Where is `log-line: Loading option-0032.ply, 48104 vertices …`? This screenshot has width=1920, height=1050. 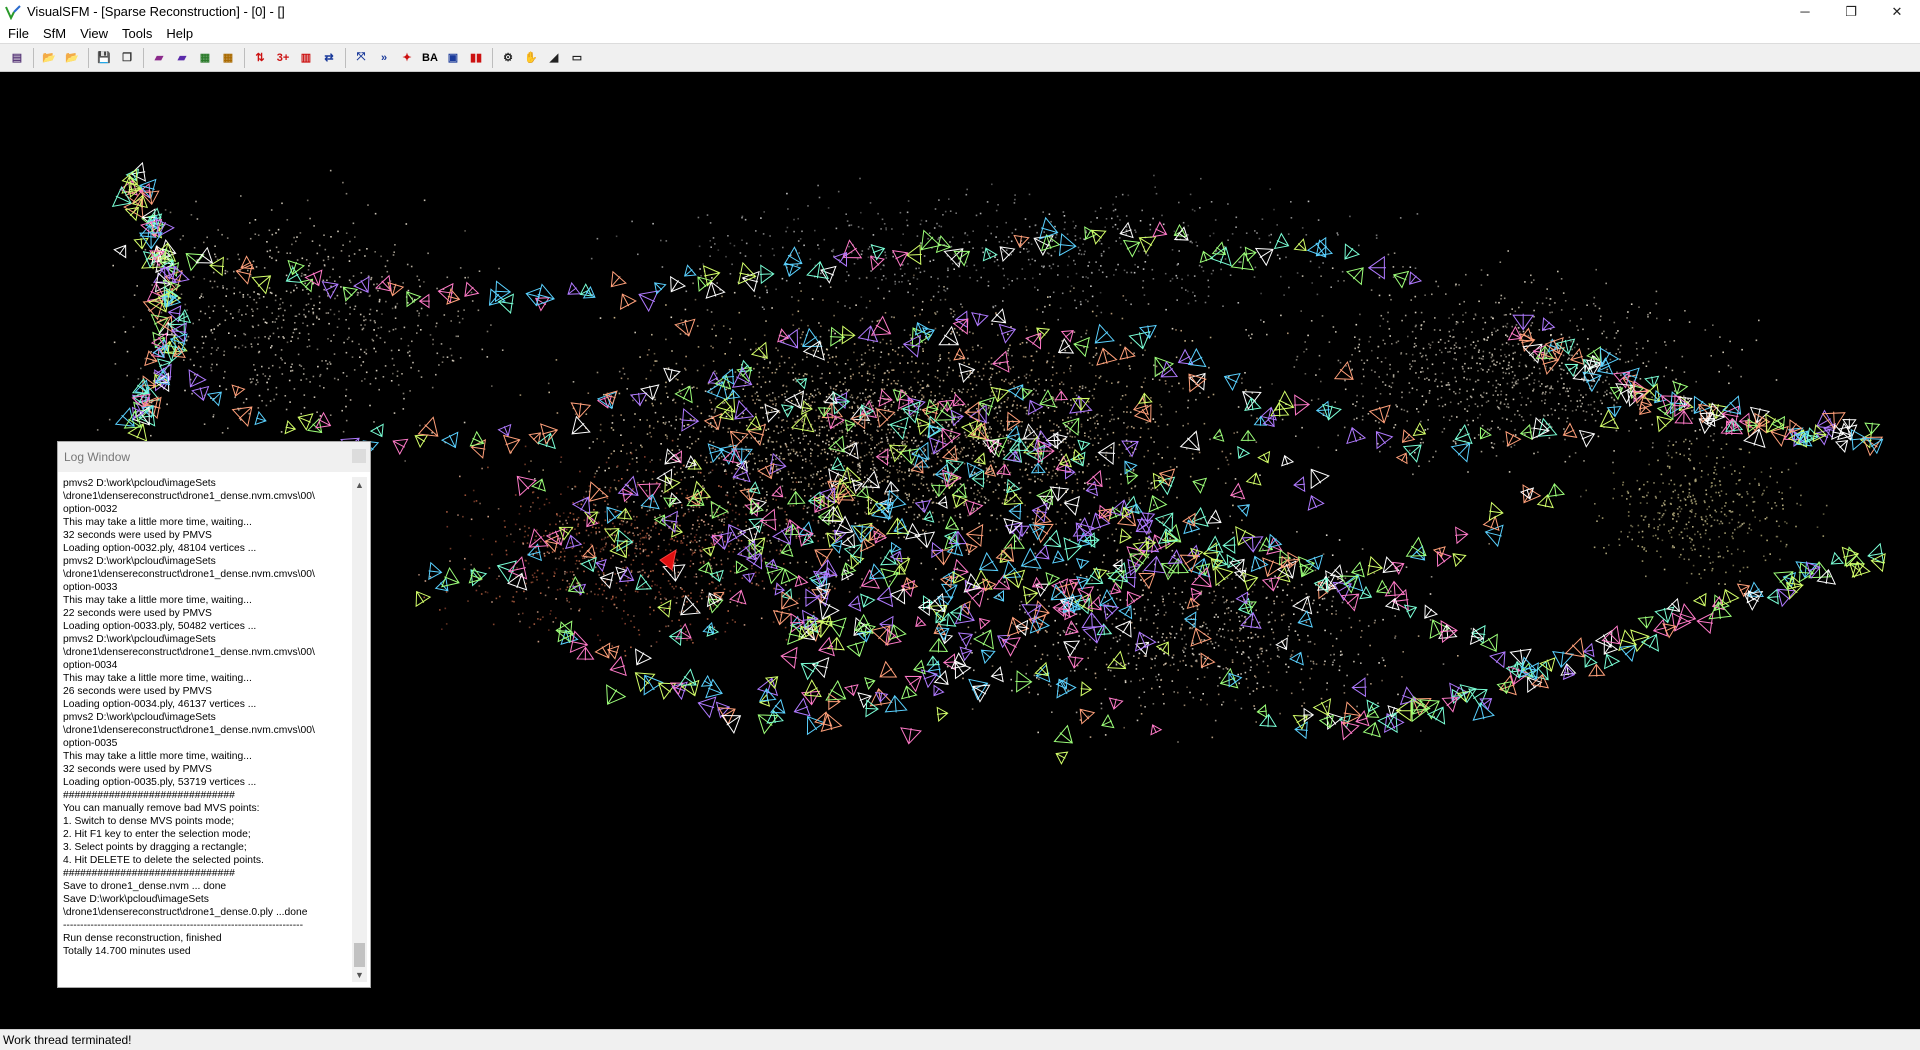
log-line: Loading option-0032.ply, 48104 vertices … is located at coordinates (160, 548).